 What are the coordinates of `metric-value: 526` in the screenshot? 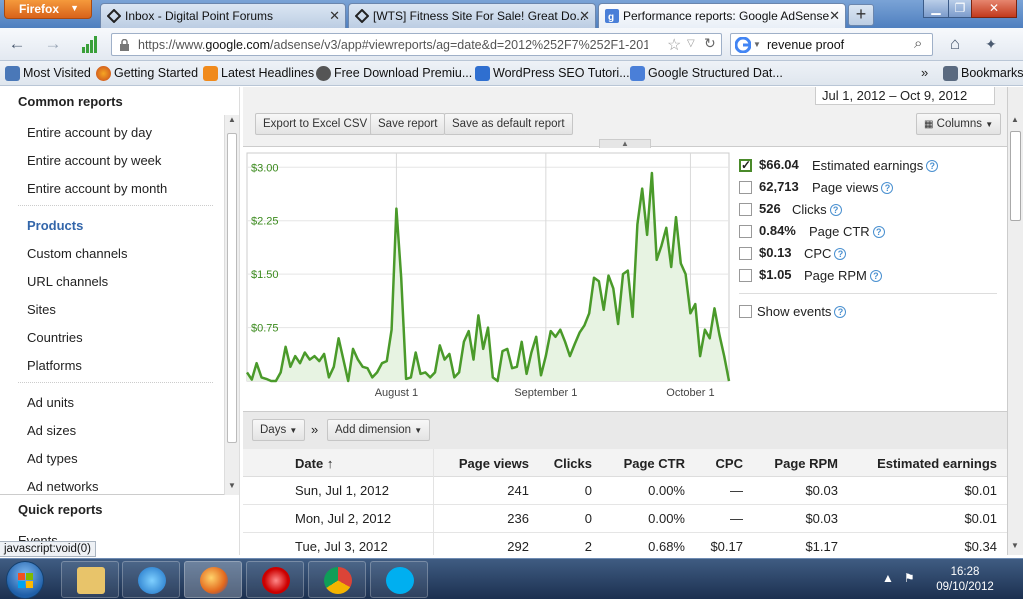 It's located at (770, 208).